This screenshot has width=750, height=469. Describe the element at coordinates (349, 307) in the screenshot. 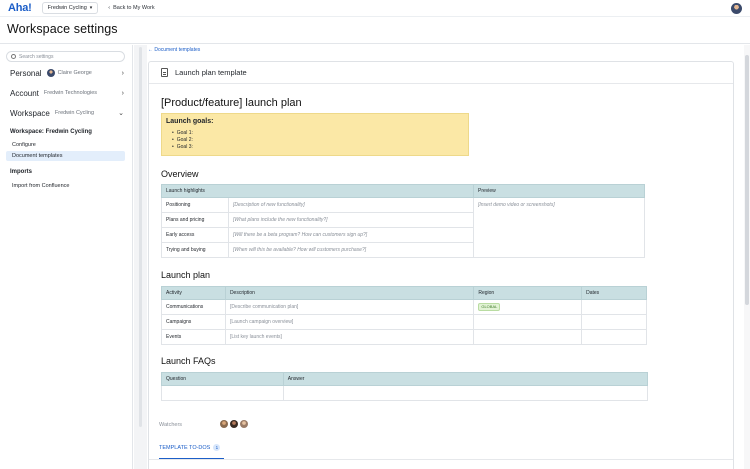

I see `table-cell: [Describe communication plan]` at that location.